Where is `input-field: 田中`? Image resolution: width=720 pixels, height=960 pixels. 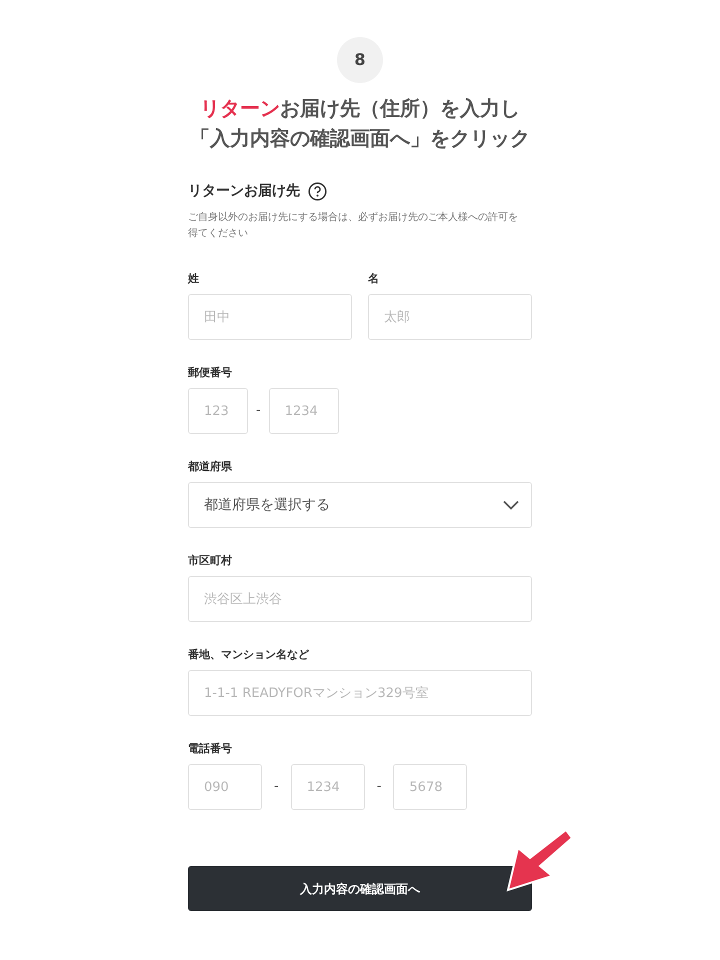
input-field: 田中 is located at coordinates (270, 317).